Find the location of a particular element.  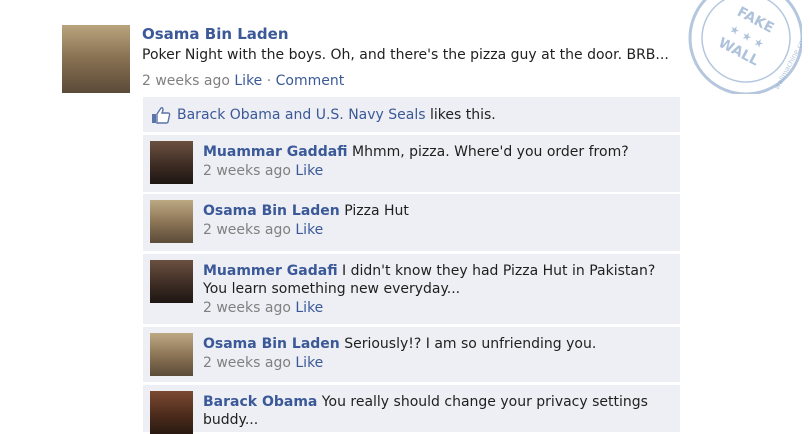

likes-suffix: likes this. is located at coordinates (460, 114).